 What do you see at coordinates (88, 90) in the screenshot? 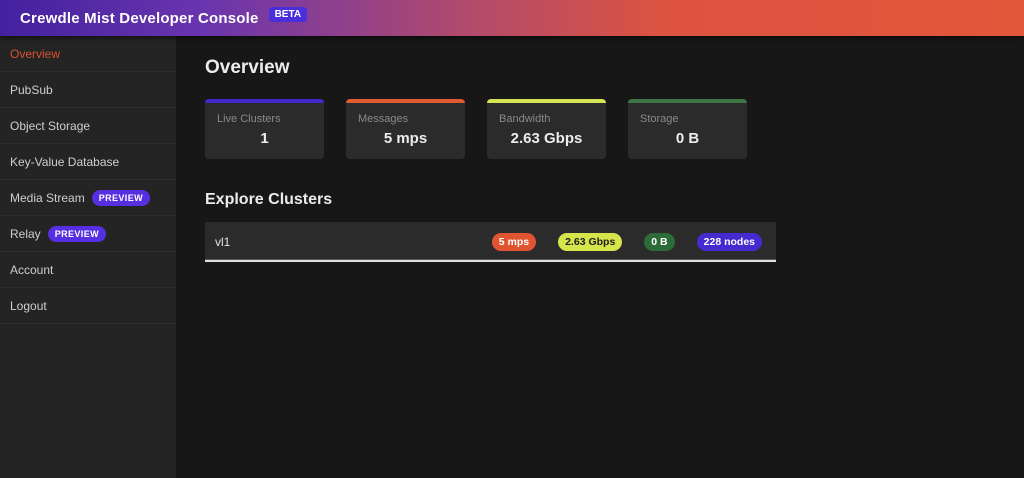
I see `sidebar-item-pubsub: PubSub` at bounding box center [88, 90].